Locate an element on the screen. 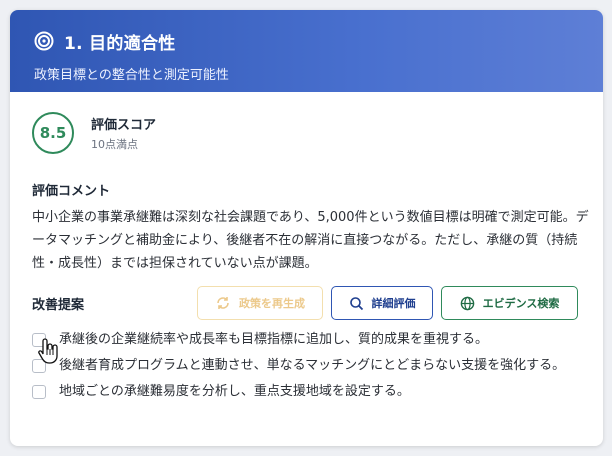 The image size is (612, 456). score-label: 評価スコア is located at coordinates (124, 125).